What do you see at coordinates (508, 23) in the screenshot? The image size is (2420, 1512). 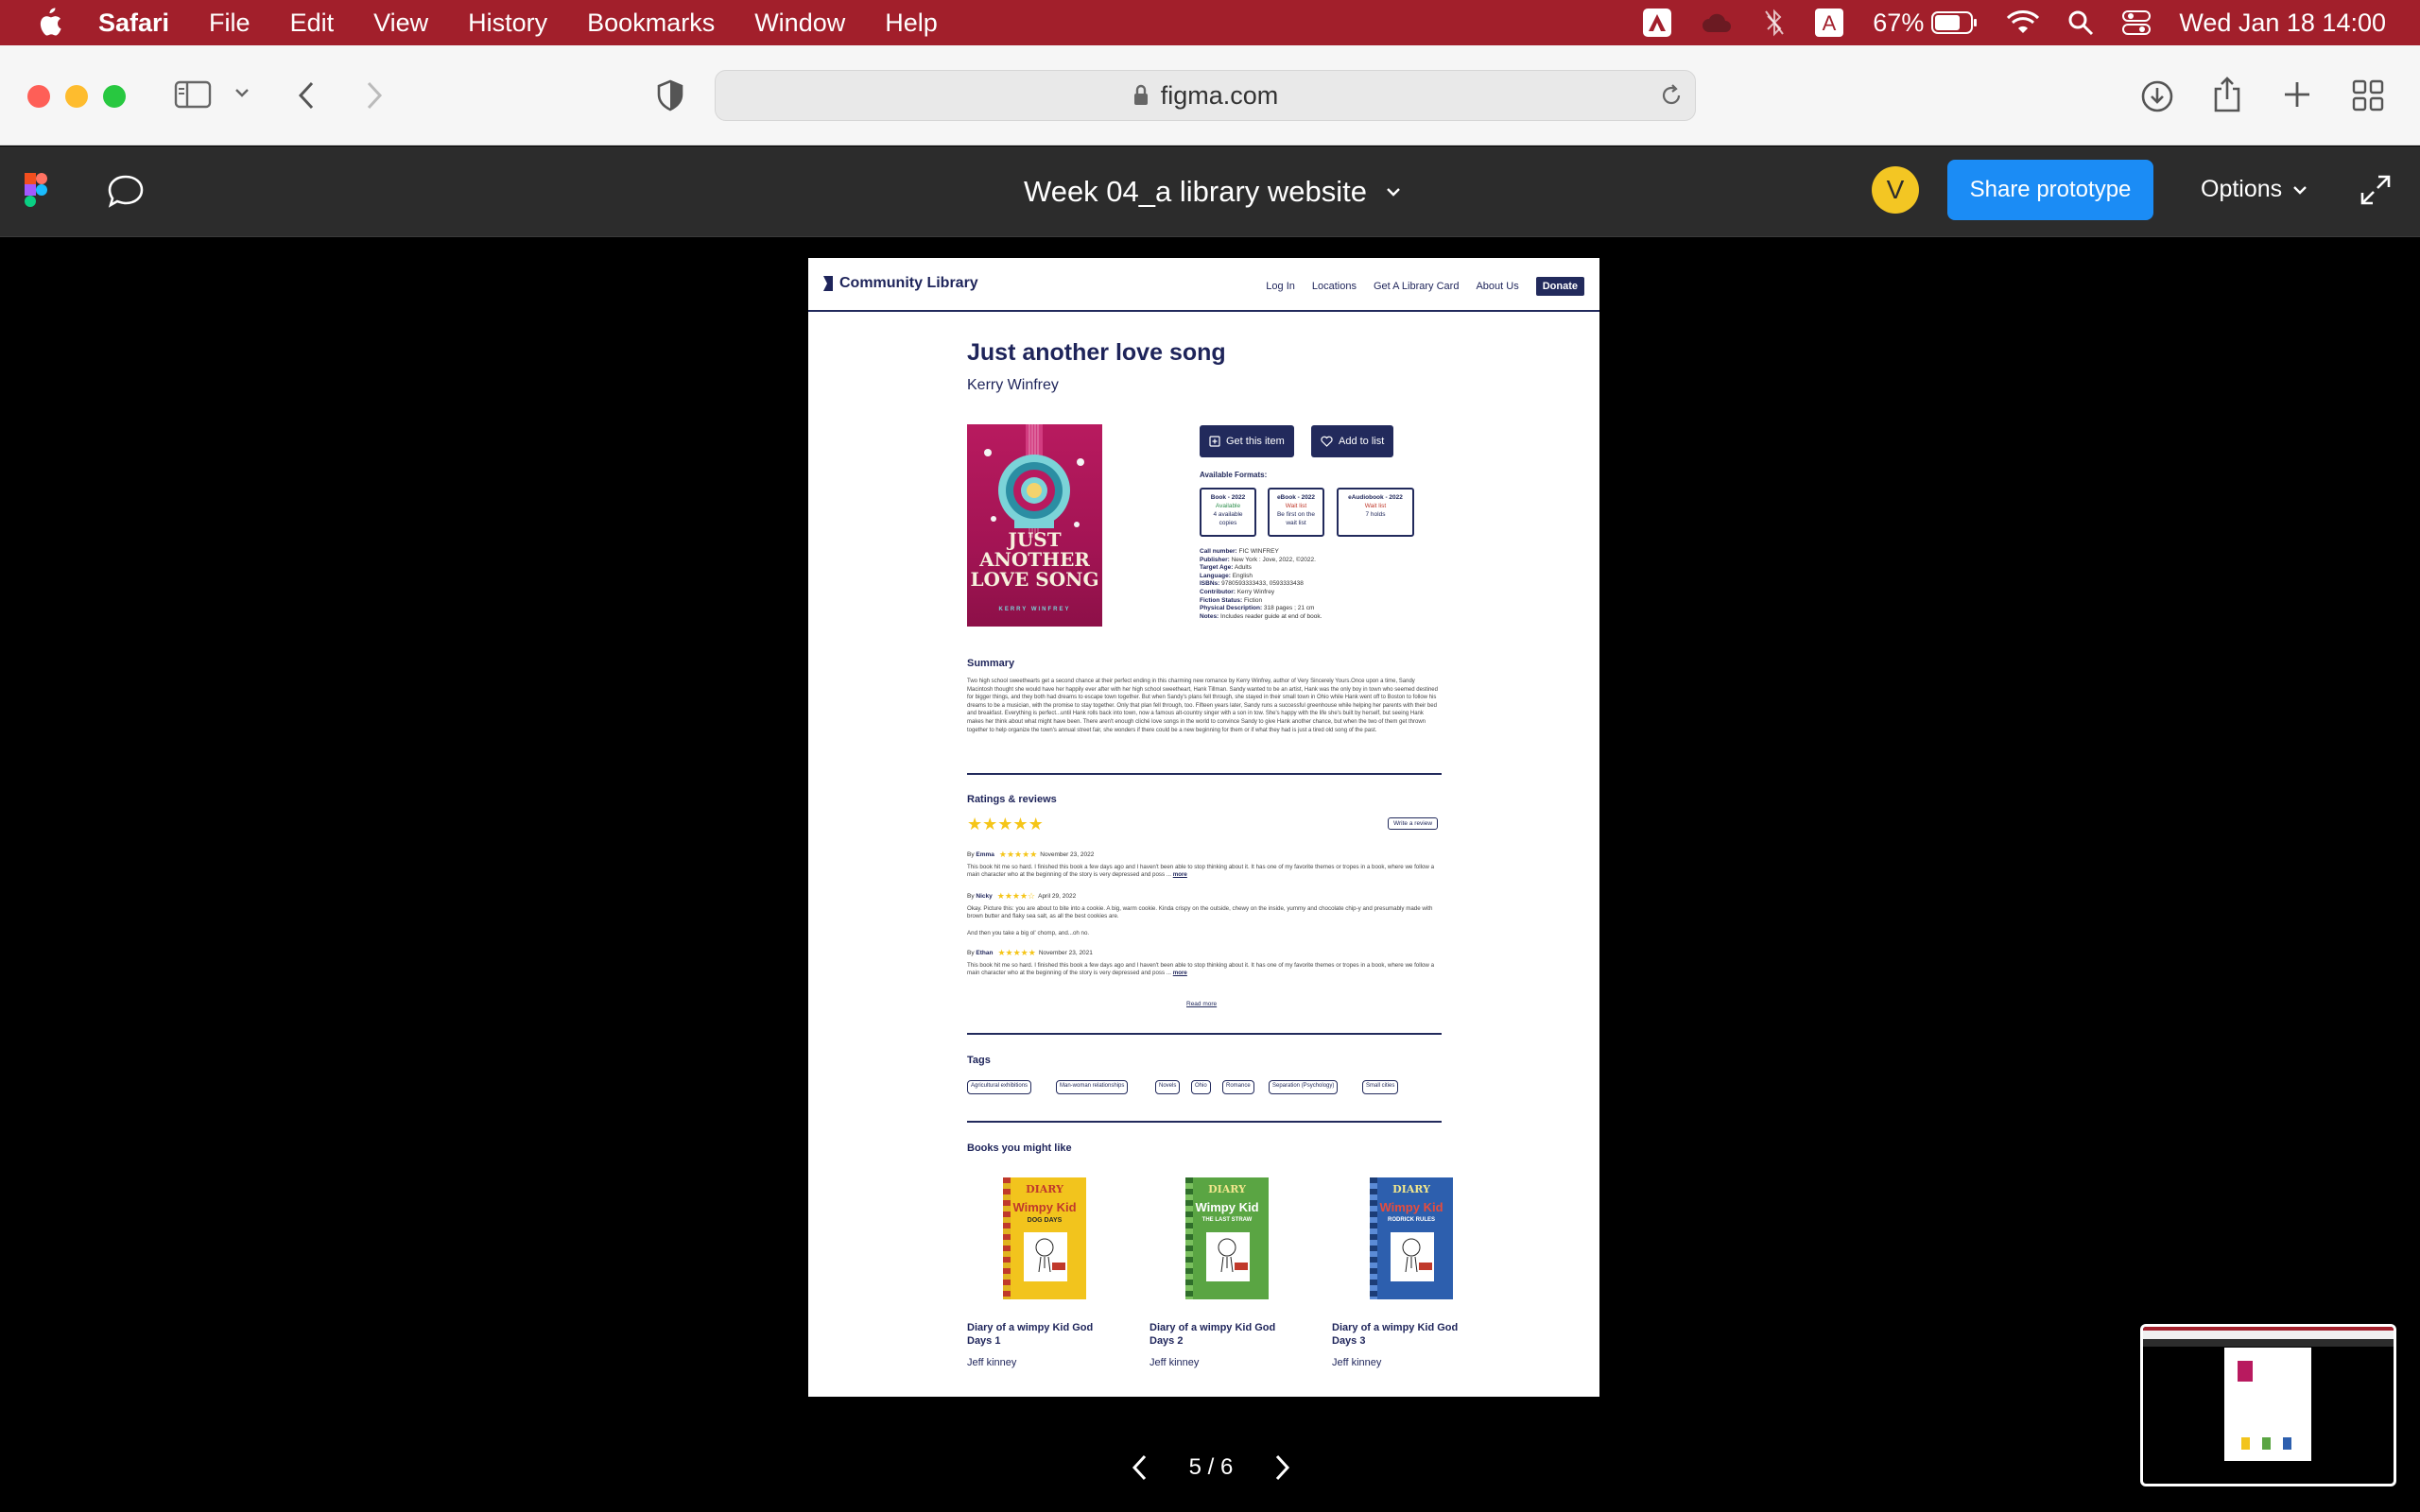 I see `menu-history: History` at bounding box center [508, 23].